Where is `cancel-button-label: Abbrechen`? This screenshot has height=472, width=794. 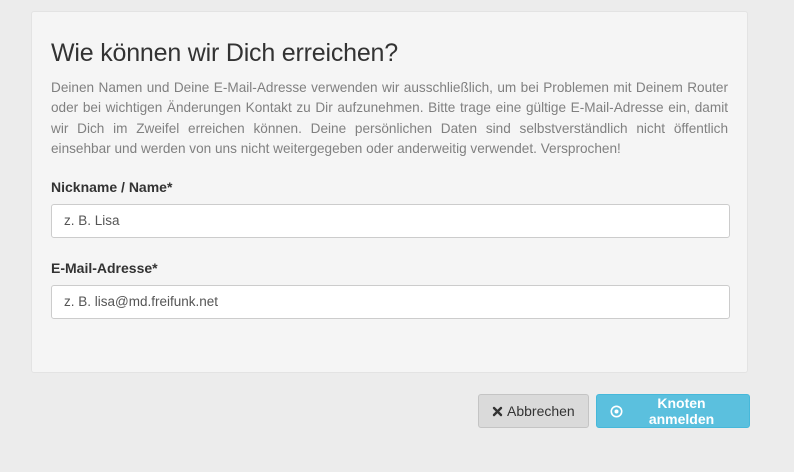 cancel-button-label: Abbrechen is located at coordinates (541, 411).